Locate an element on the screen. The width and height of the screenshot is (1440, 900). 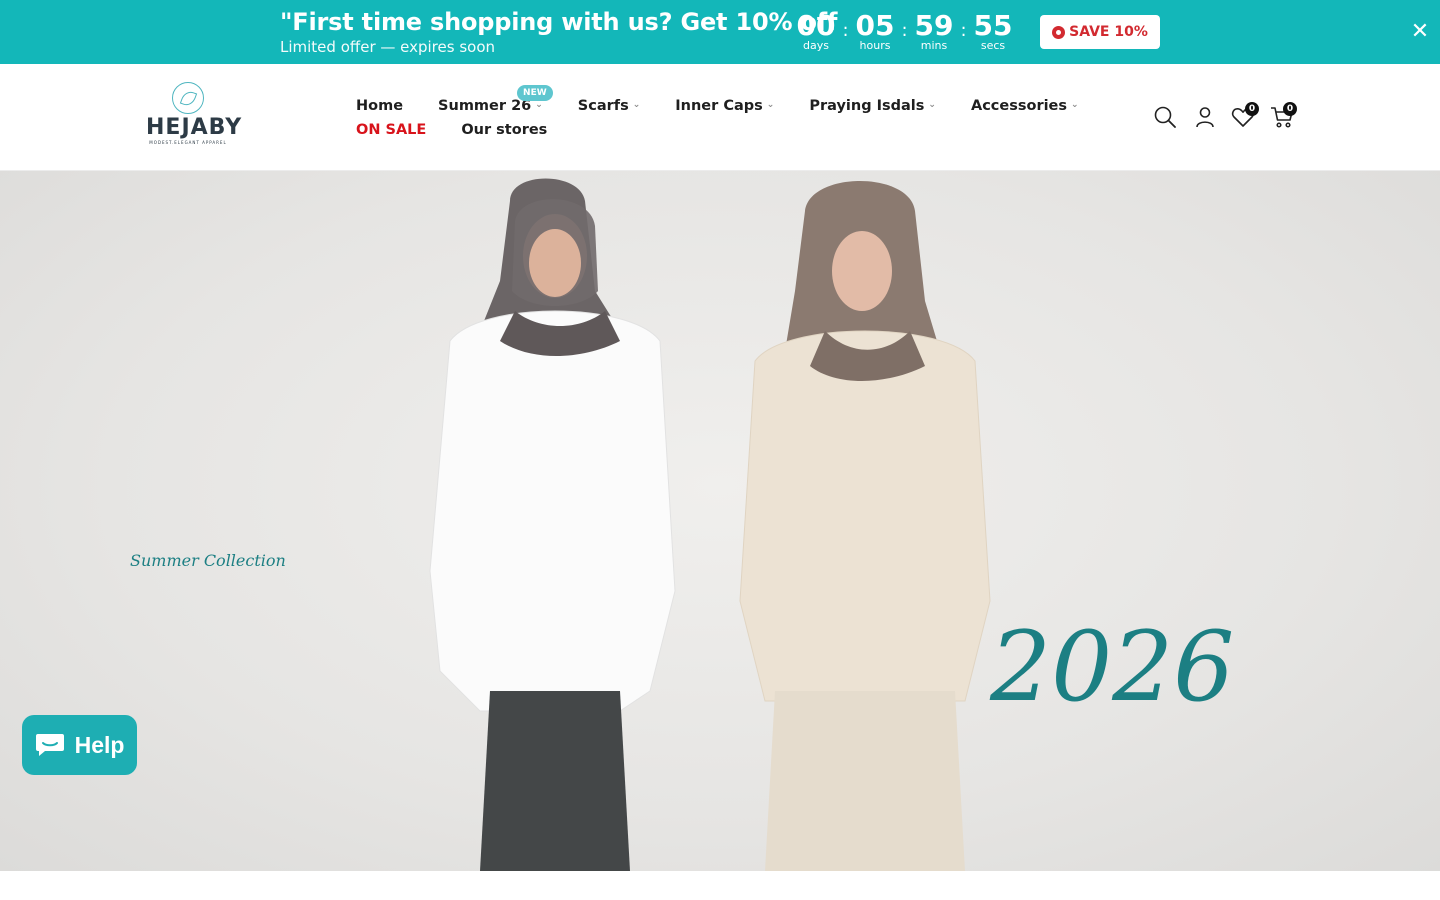
page-content-start is located at coordinates (720, 885).